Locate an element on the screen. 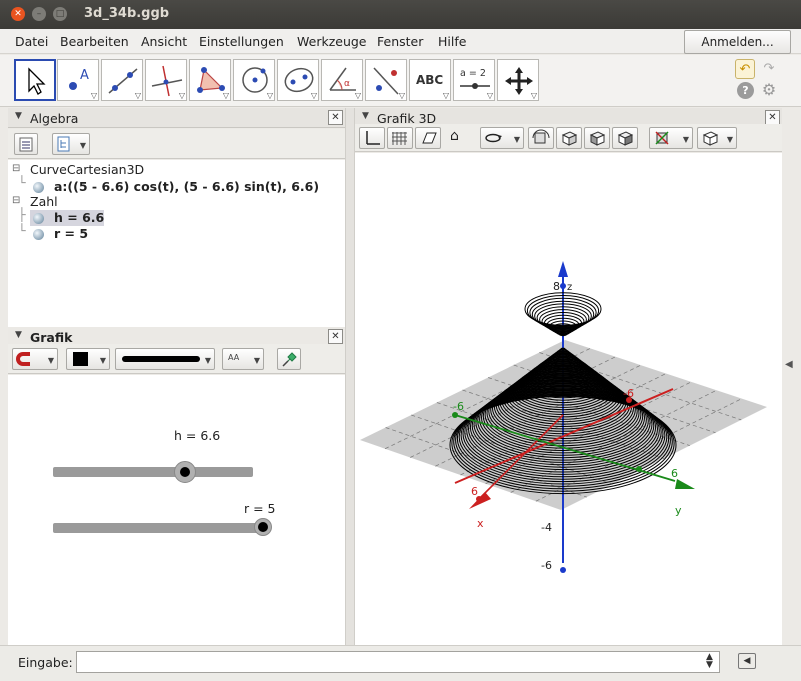 This screenshot has width=801, height=681. window-minimize-button: – is located at coordinates (39, 14).